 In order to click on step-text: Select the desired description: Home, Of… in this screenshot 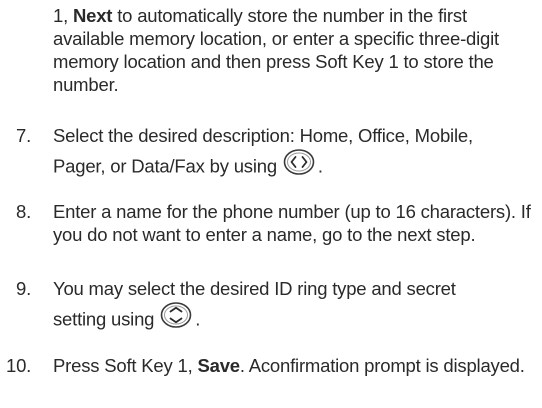, I will do `click(295, 152)`.